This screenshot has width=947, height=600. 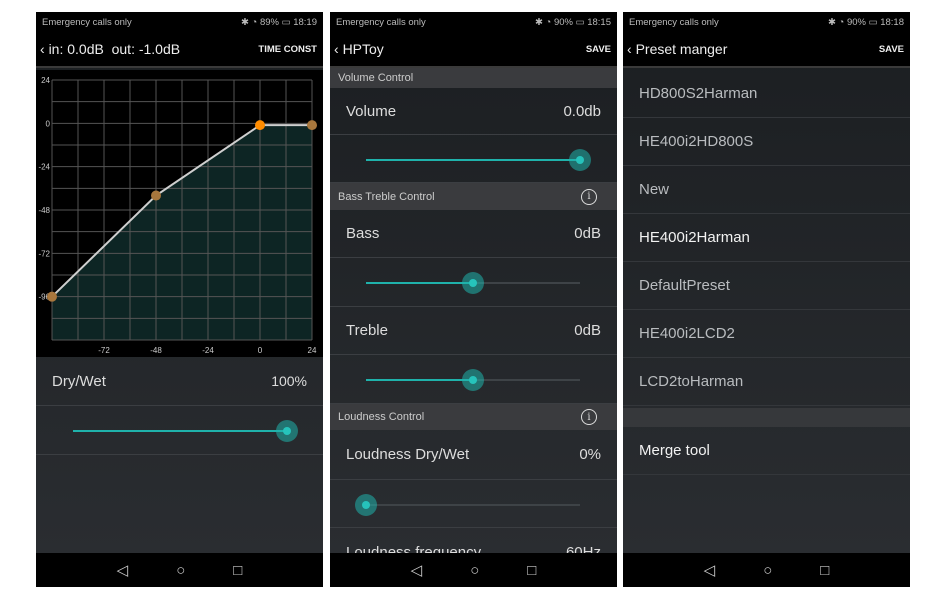 I want to click on title-bar: ‹ HPToy SAVE, so click(x=473, y=50).